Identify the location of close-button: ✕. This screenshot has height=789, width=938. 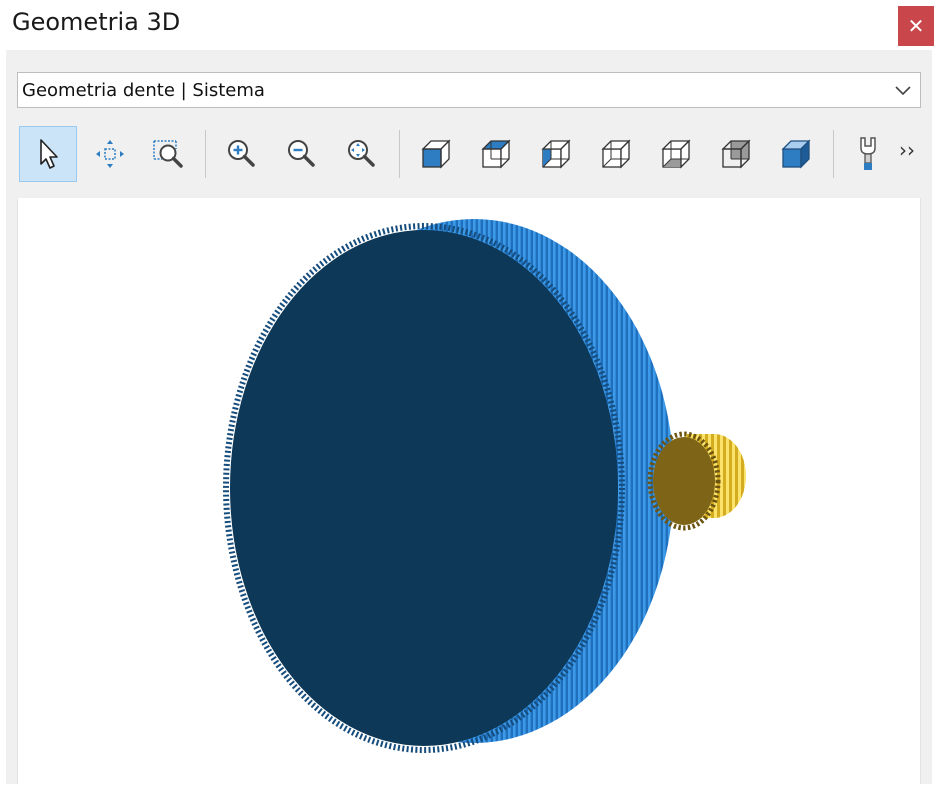
(916, 26).